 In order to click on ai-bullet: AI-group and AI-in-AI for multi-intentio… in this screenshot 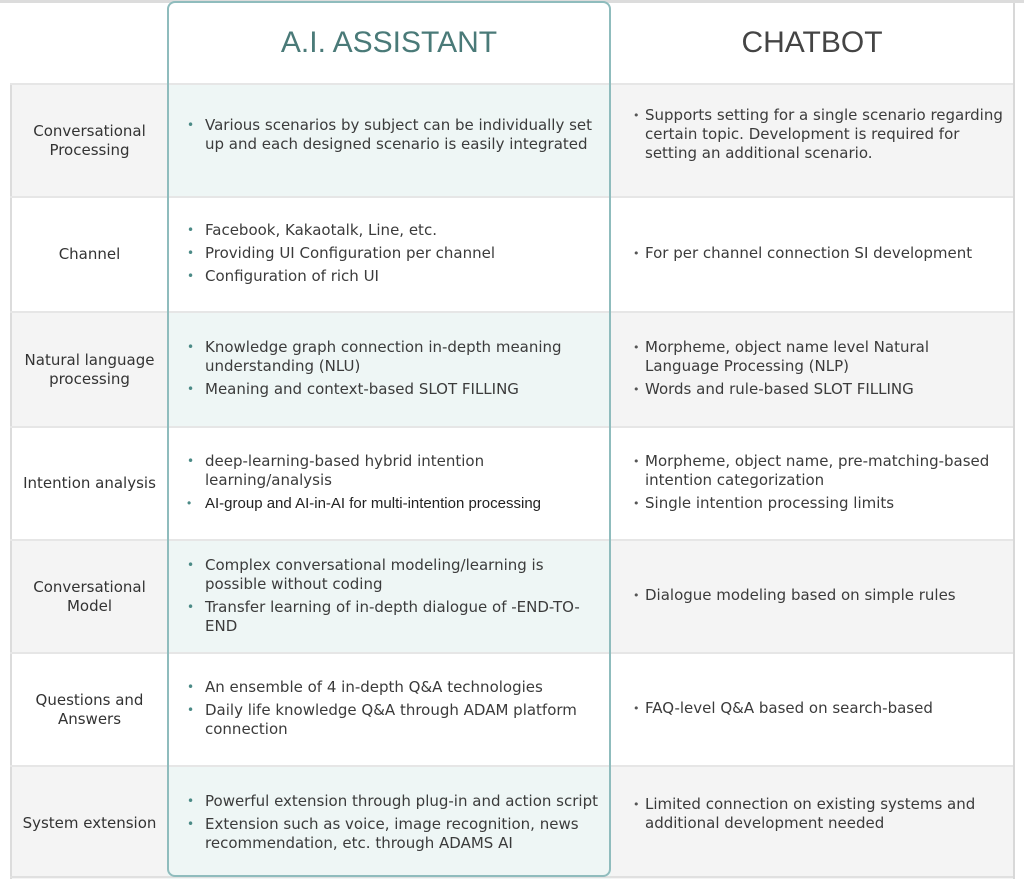, I will do `click(393, 503)`.